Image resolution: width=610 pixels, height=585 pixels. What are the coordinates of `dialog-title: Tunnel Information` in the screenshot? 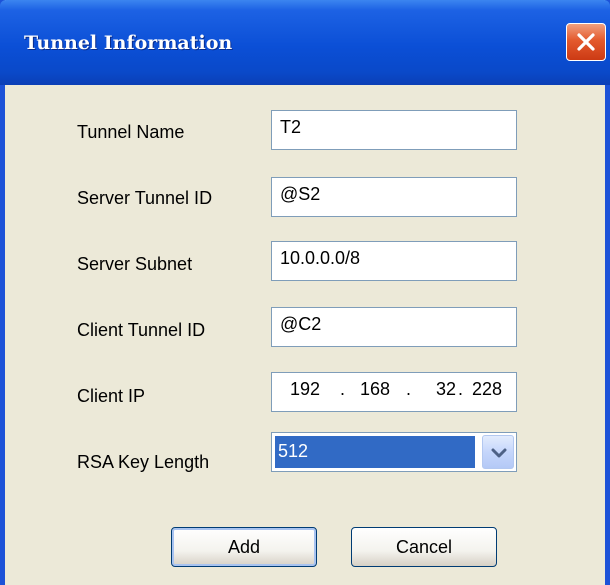 It's located at (128, 43).